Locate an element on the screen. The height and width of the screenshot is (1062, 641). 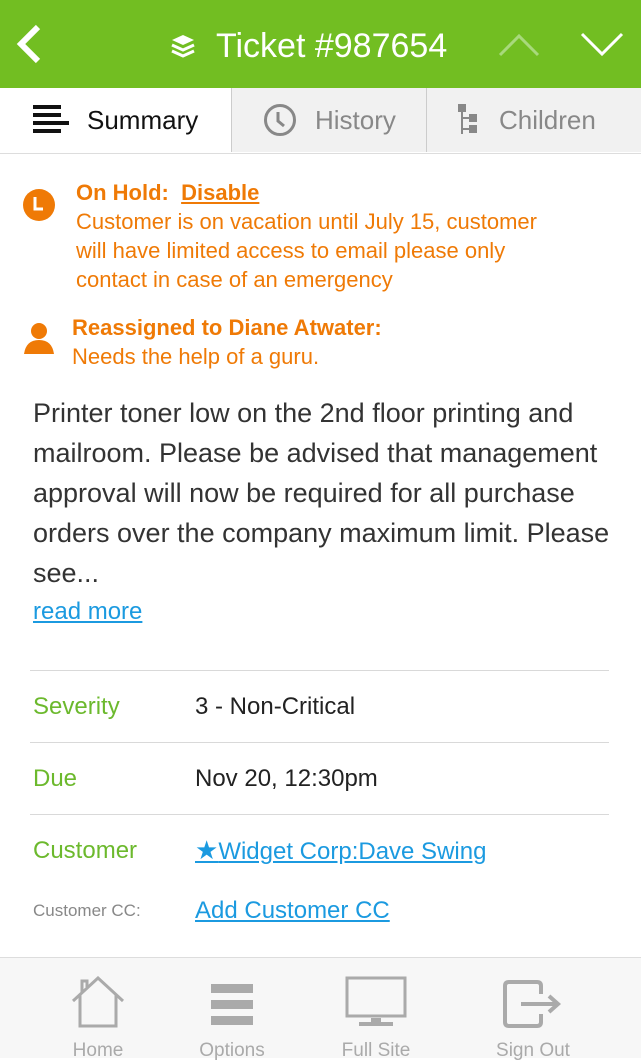
monitor-icon is located at coordinates (376, 997).